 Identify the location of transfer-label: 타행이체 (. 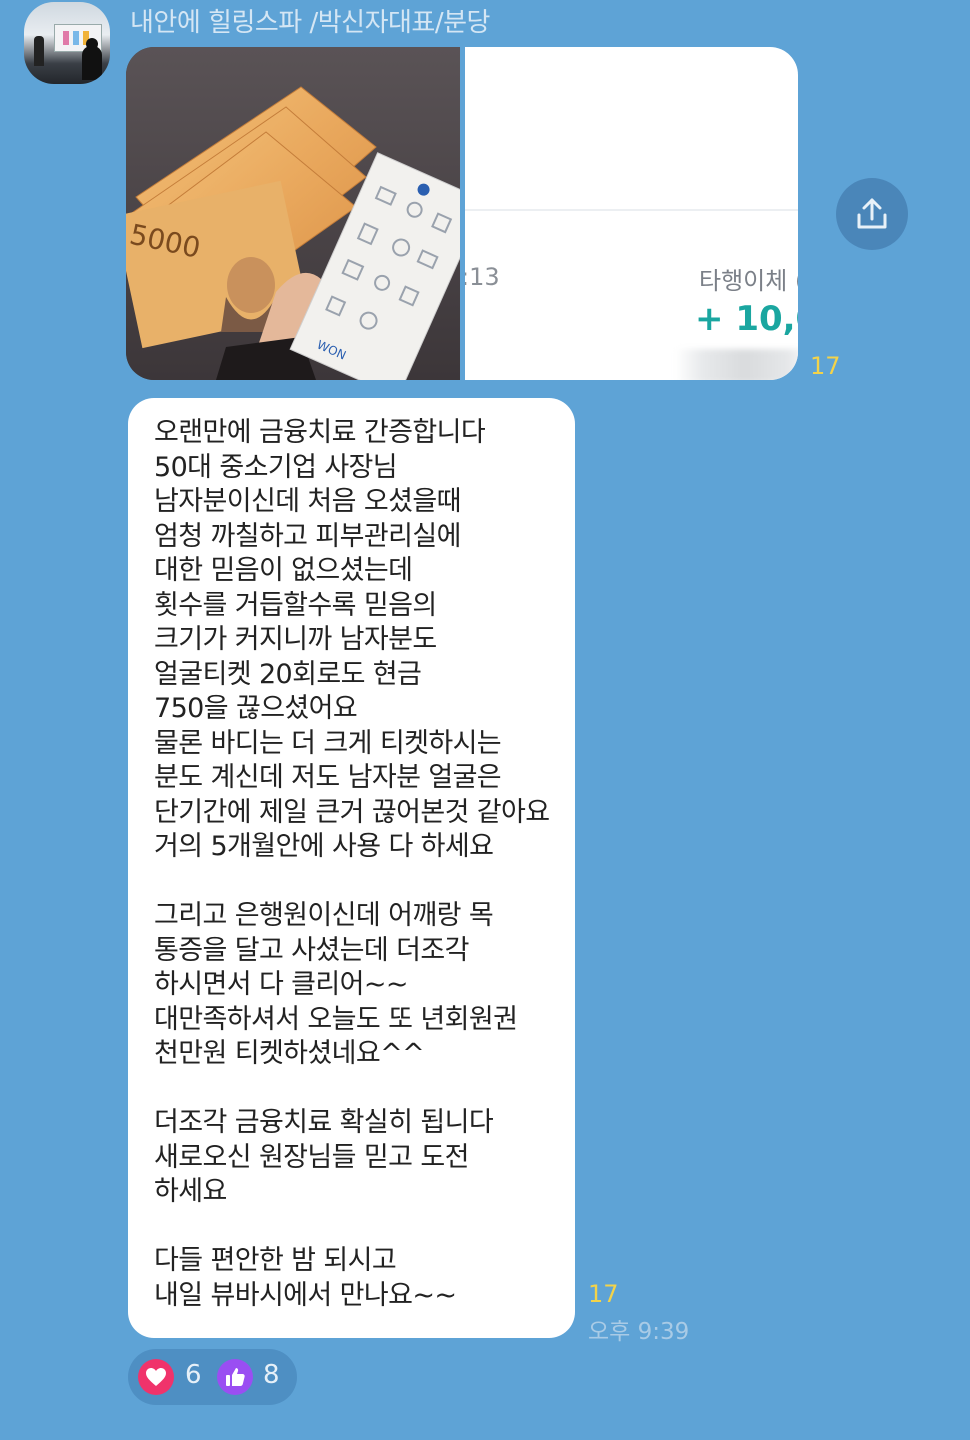
(748, 281).